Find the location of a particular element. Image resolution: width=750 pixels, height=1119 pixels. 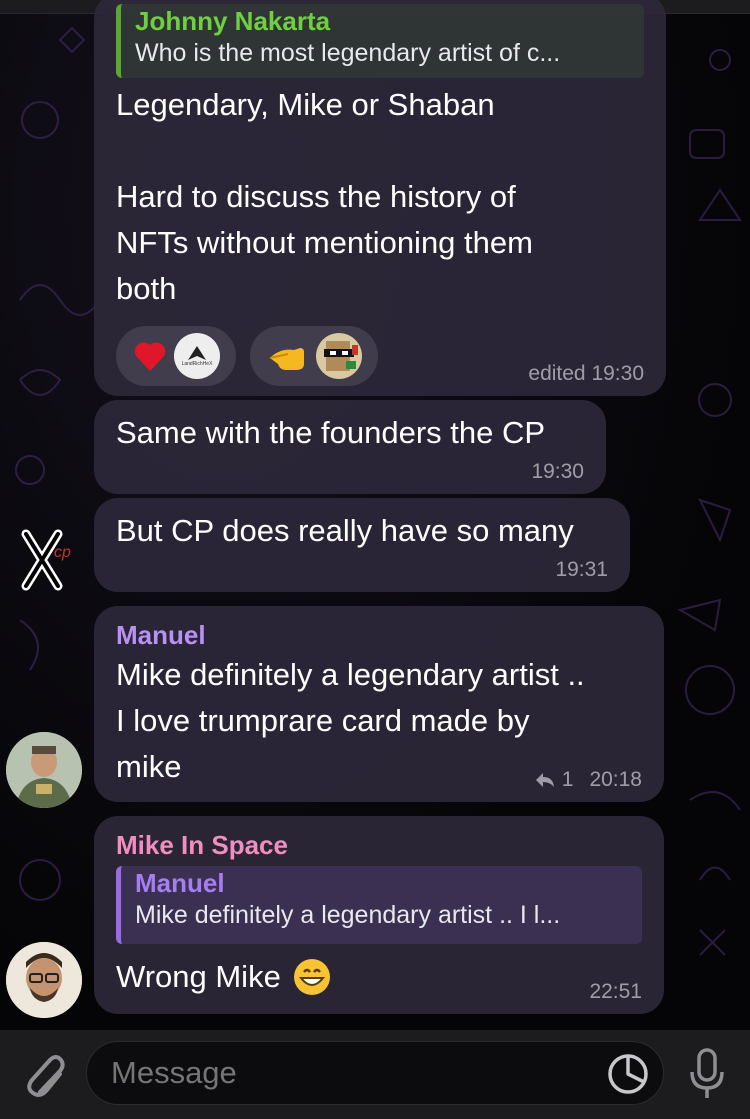

composer-bar is located at coordinates (375, 1074).